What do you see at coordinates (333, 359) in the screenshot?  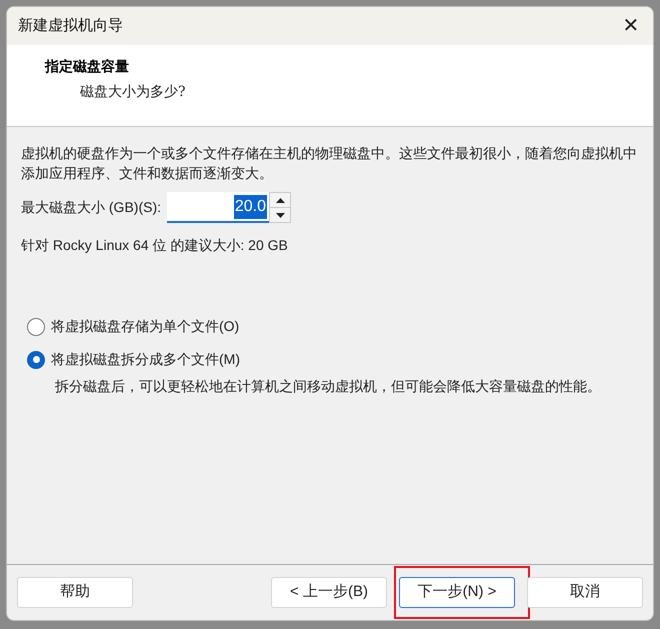 I see `radio-option: 将虚拟磁盘拆分成多个文件(M)` at bounding box center [333, 359].